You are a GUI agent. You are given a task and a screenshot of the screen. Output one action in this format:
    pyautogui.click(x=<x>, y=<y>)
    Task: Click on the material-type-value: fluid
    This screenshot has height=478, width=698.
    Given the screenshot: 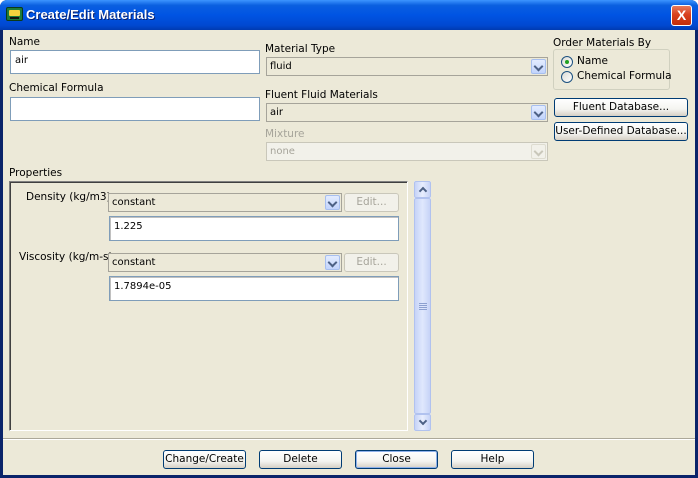 What is the action you would take?
    pyautogui.click(x=281, y=66)
    